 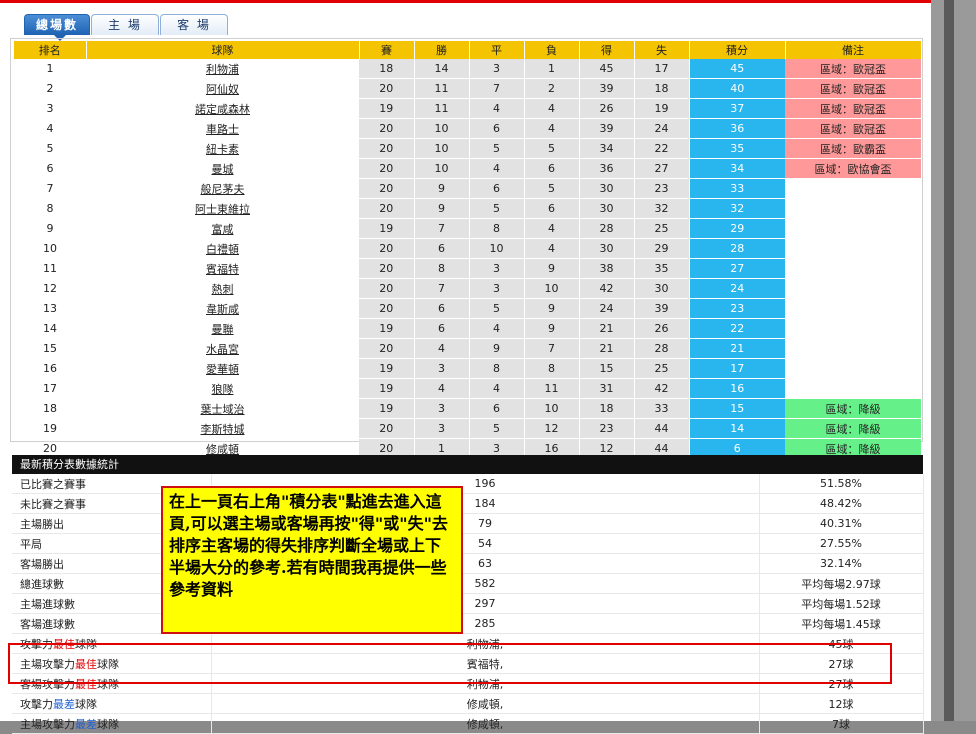 What do you see at coordinates (552, 208) in the screenshot?
I see `lost-cell: 6` at bounding box center [552, 208].